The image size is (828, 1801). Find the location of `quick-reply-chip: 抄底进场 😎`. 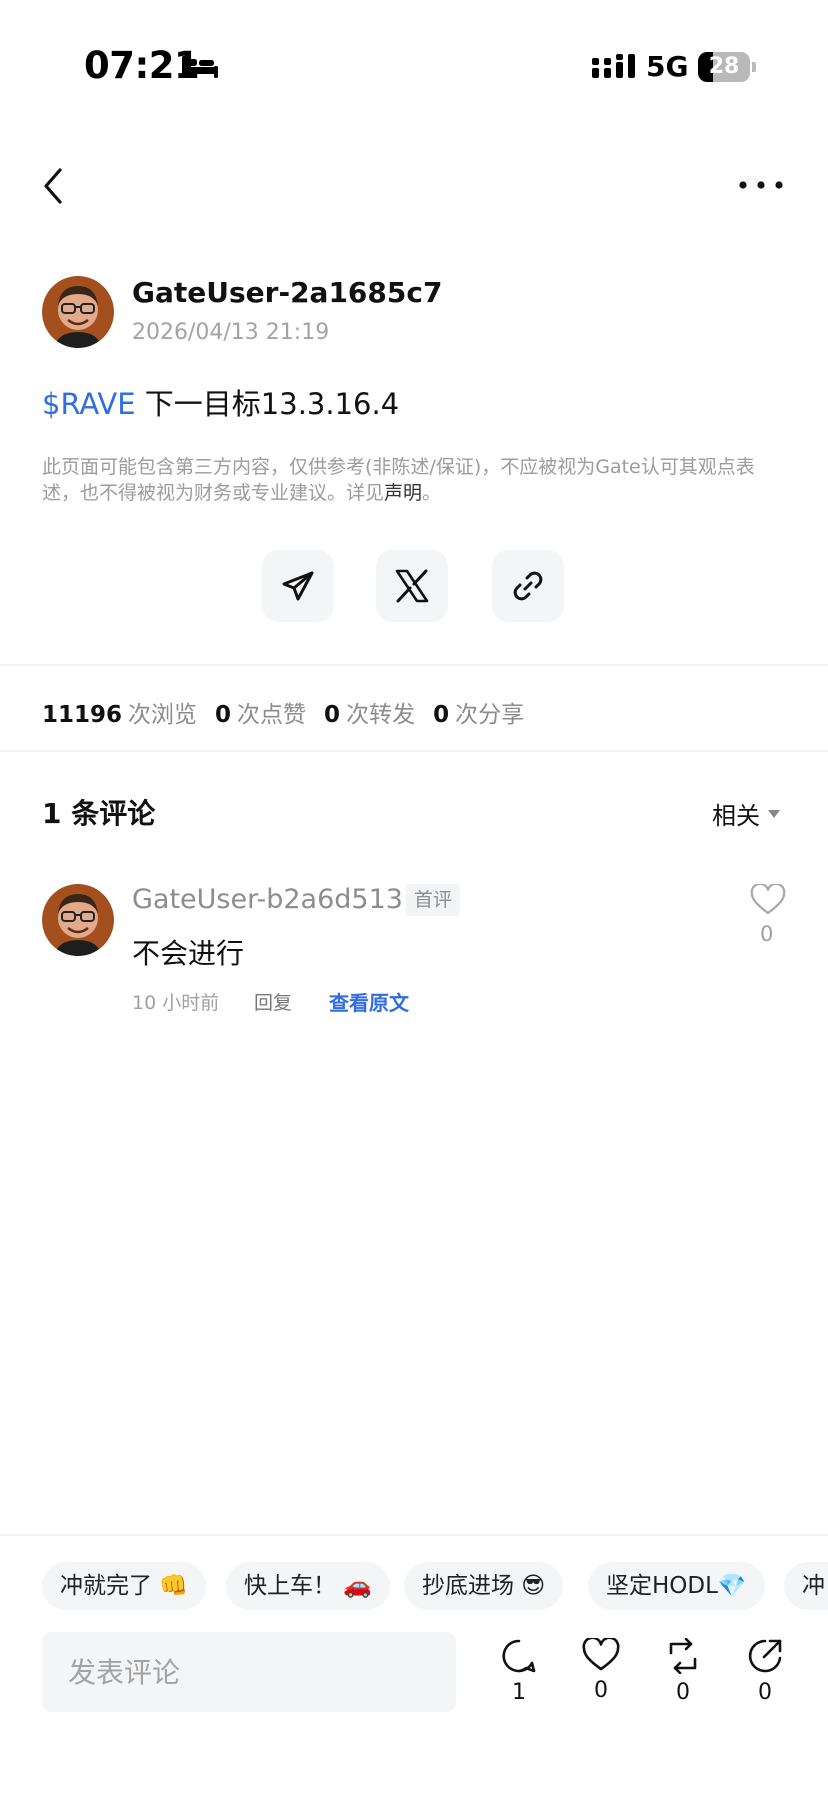

quick-reply-chip: 抄底进场 😎 is located at coordinates (484, 1586).